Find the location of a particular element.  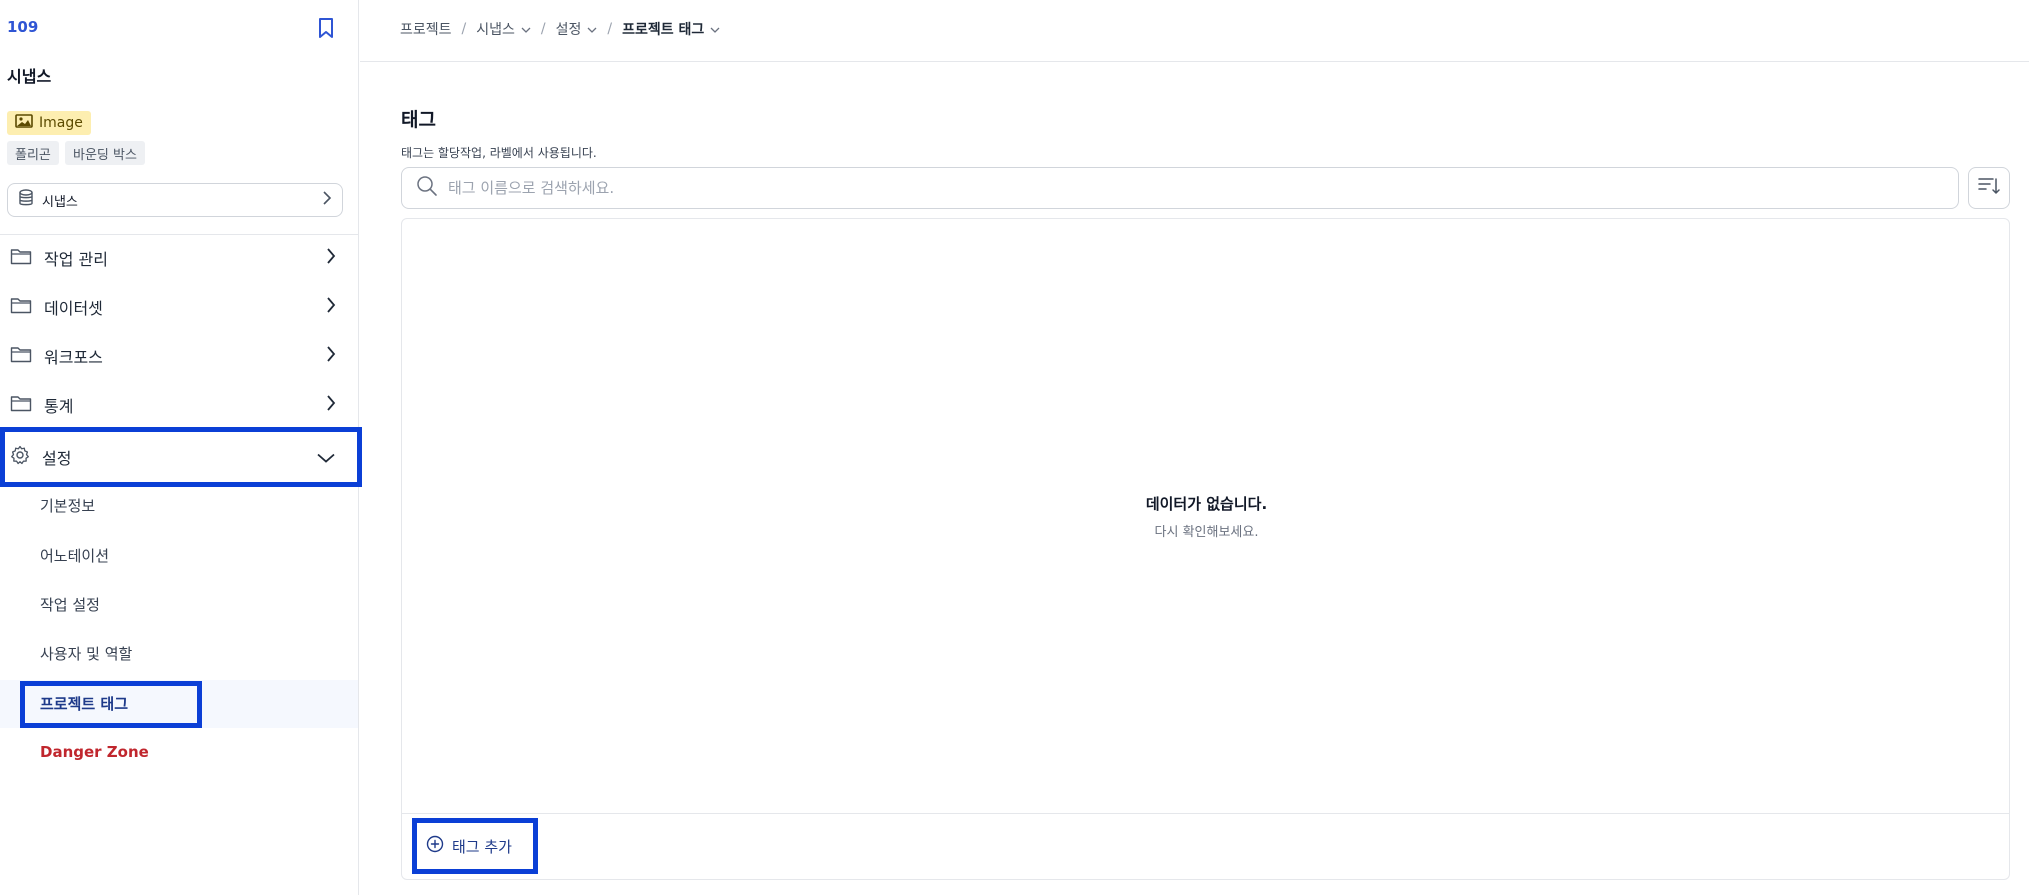

project-name: 시냅스 is located at coordinates (29, 76).